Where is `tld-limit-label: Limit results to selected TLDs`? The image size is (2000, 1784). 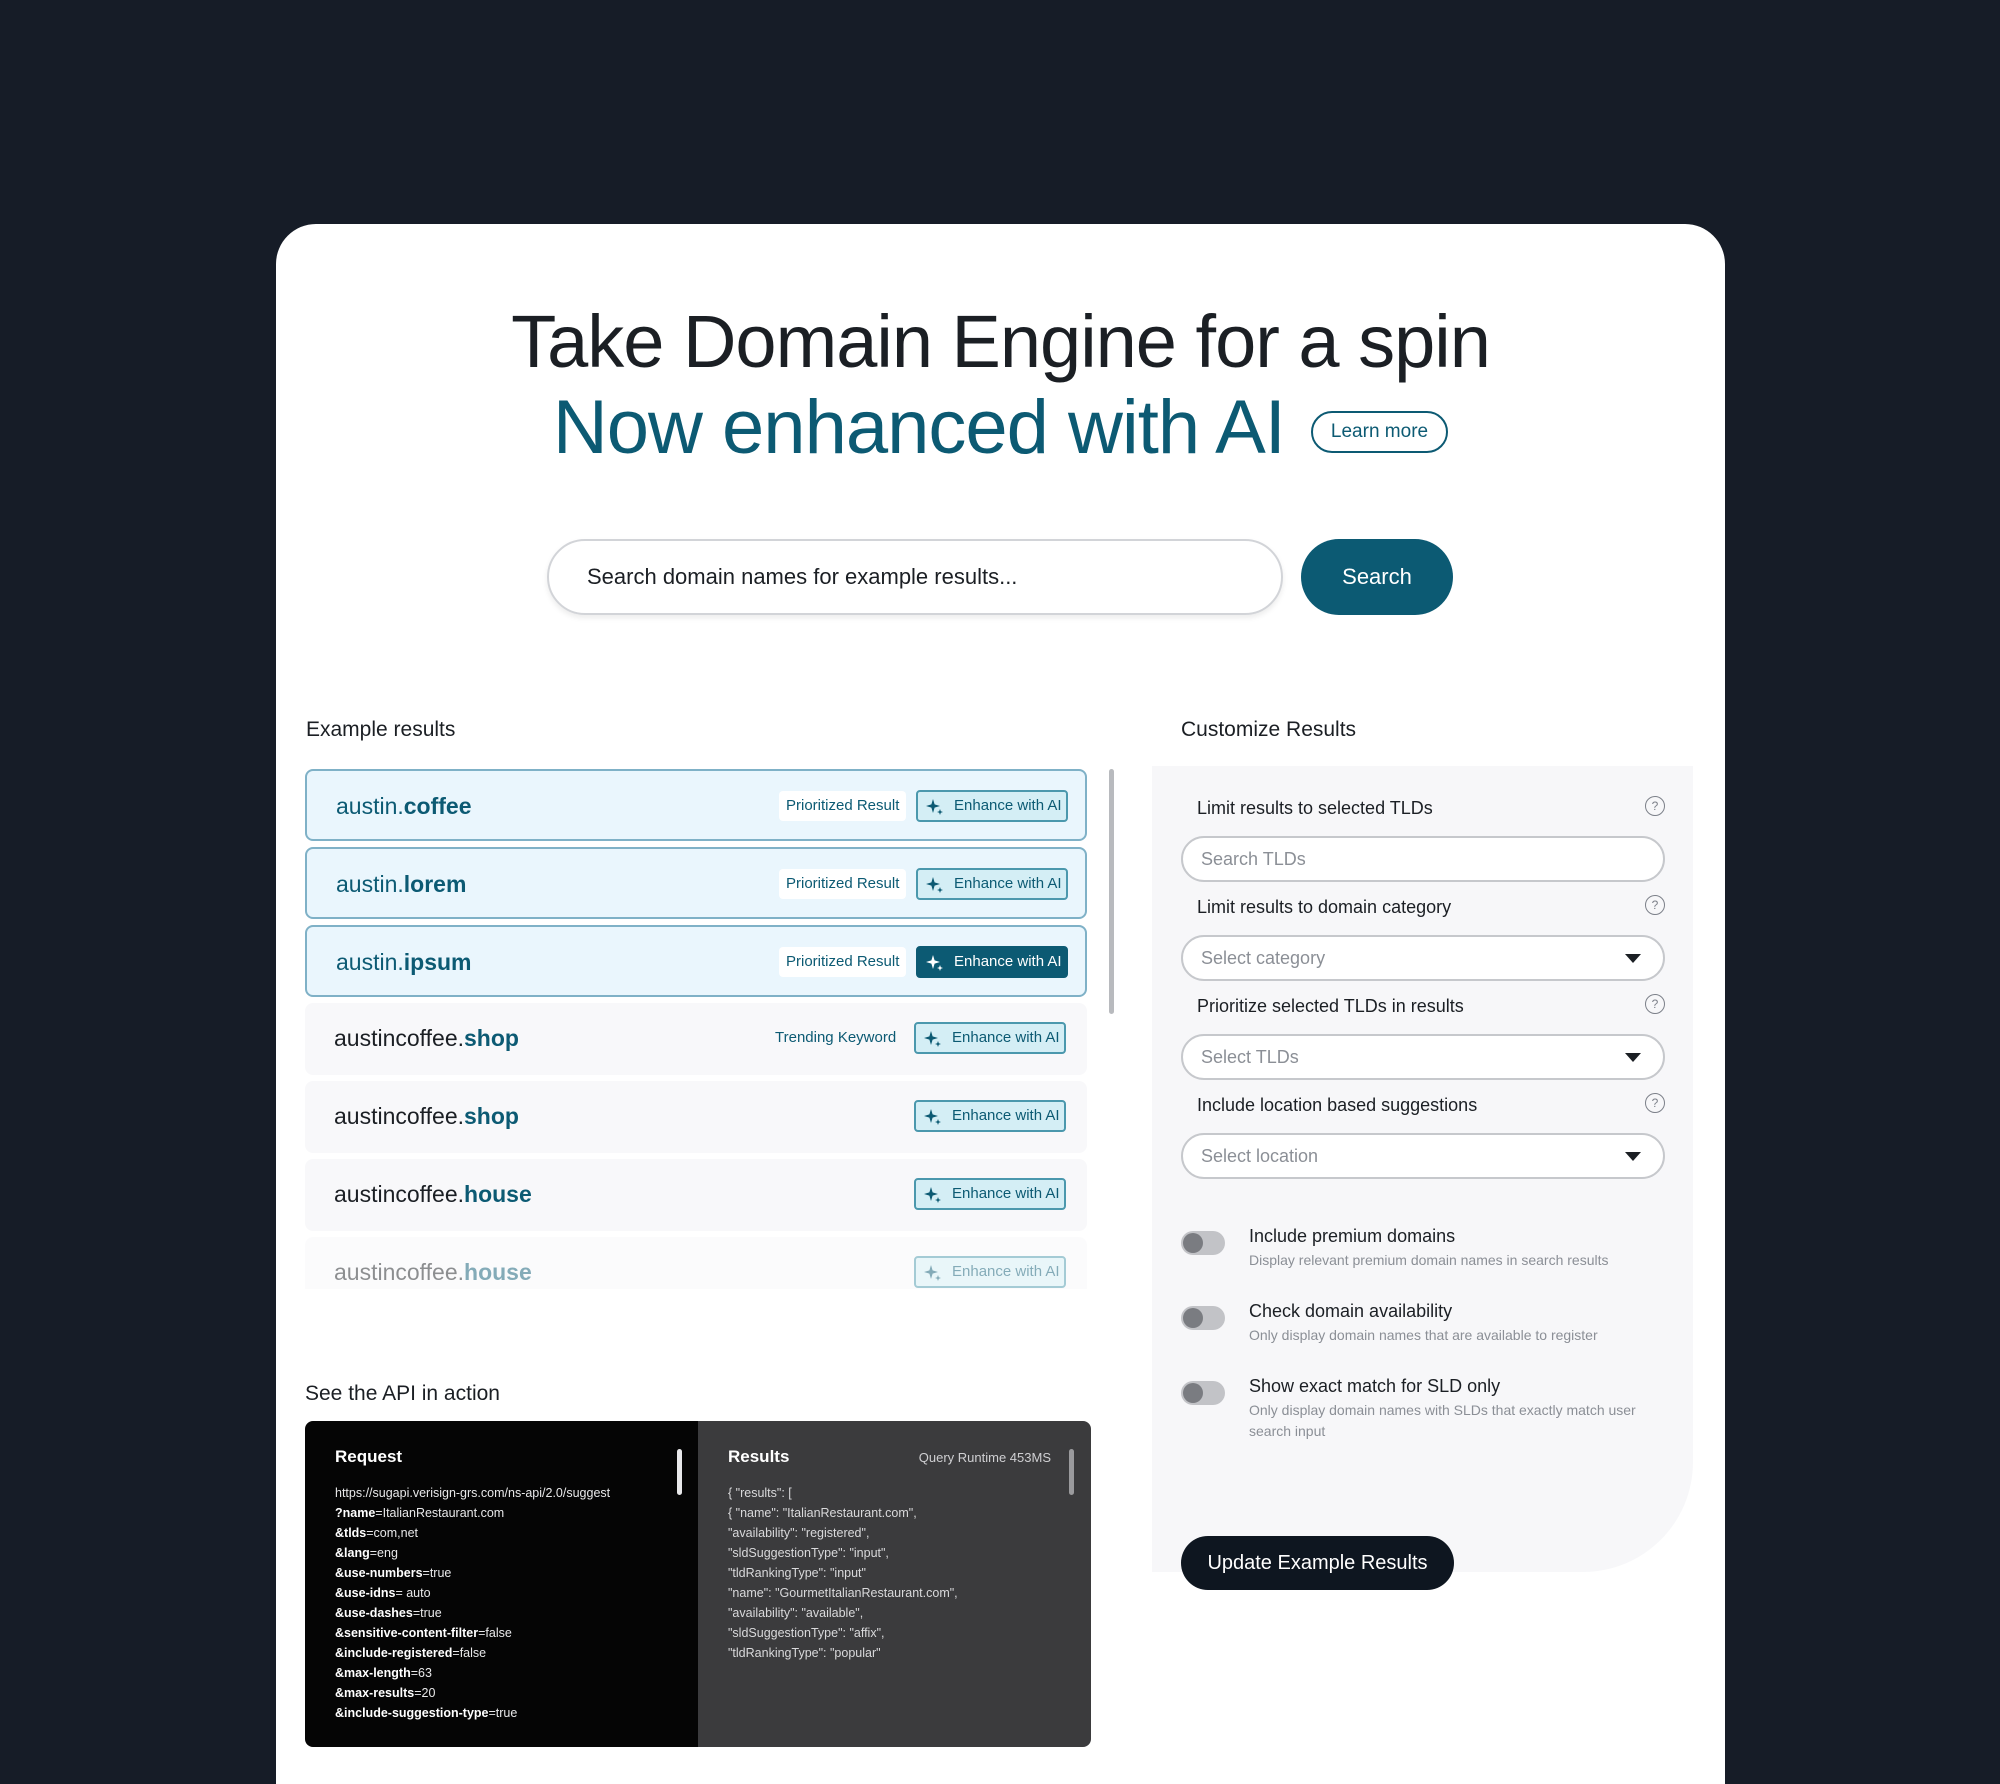 tld-limit-label: Limit results to selected TLDs is located at coordinates (1315, 808).